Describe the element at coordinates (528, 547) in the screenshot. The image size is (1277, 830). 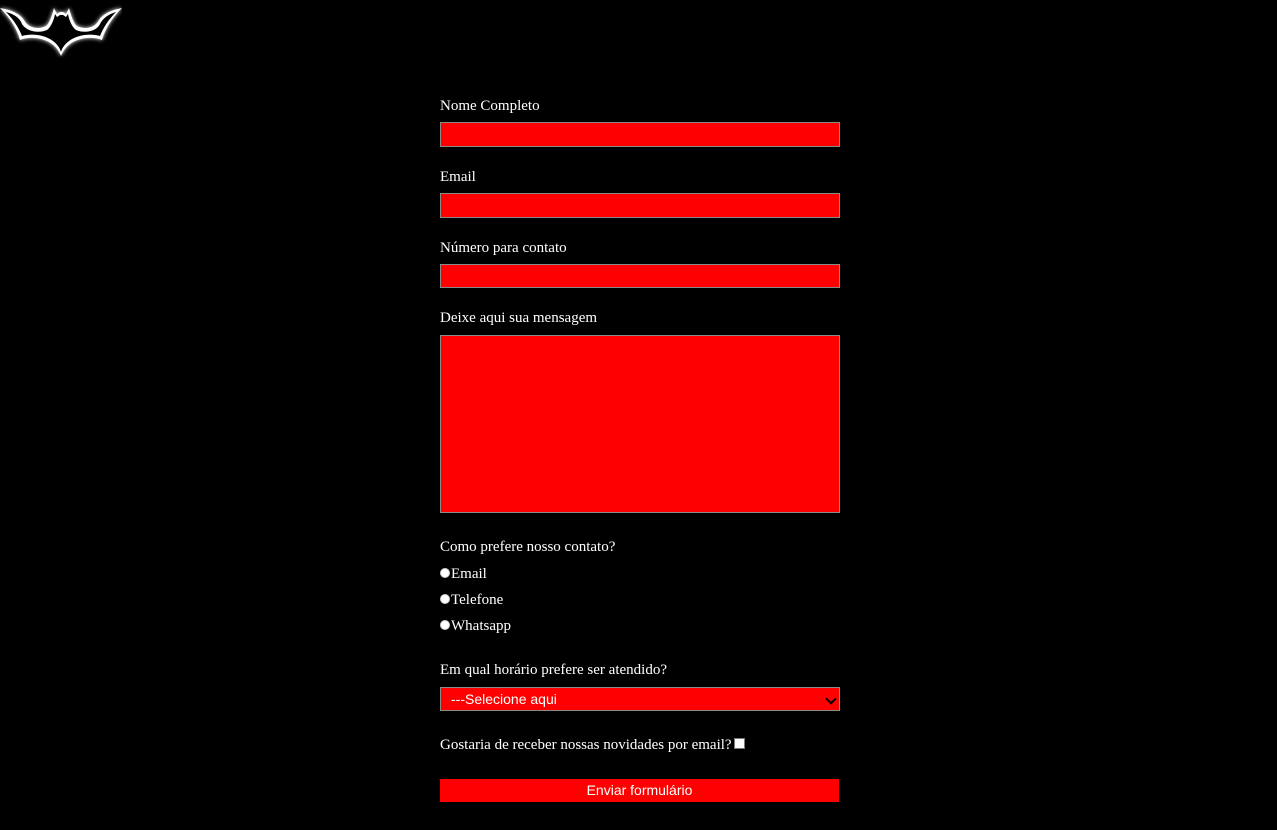
I see `contact-pref-label: Como prefere nosso contato?` at that location.